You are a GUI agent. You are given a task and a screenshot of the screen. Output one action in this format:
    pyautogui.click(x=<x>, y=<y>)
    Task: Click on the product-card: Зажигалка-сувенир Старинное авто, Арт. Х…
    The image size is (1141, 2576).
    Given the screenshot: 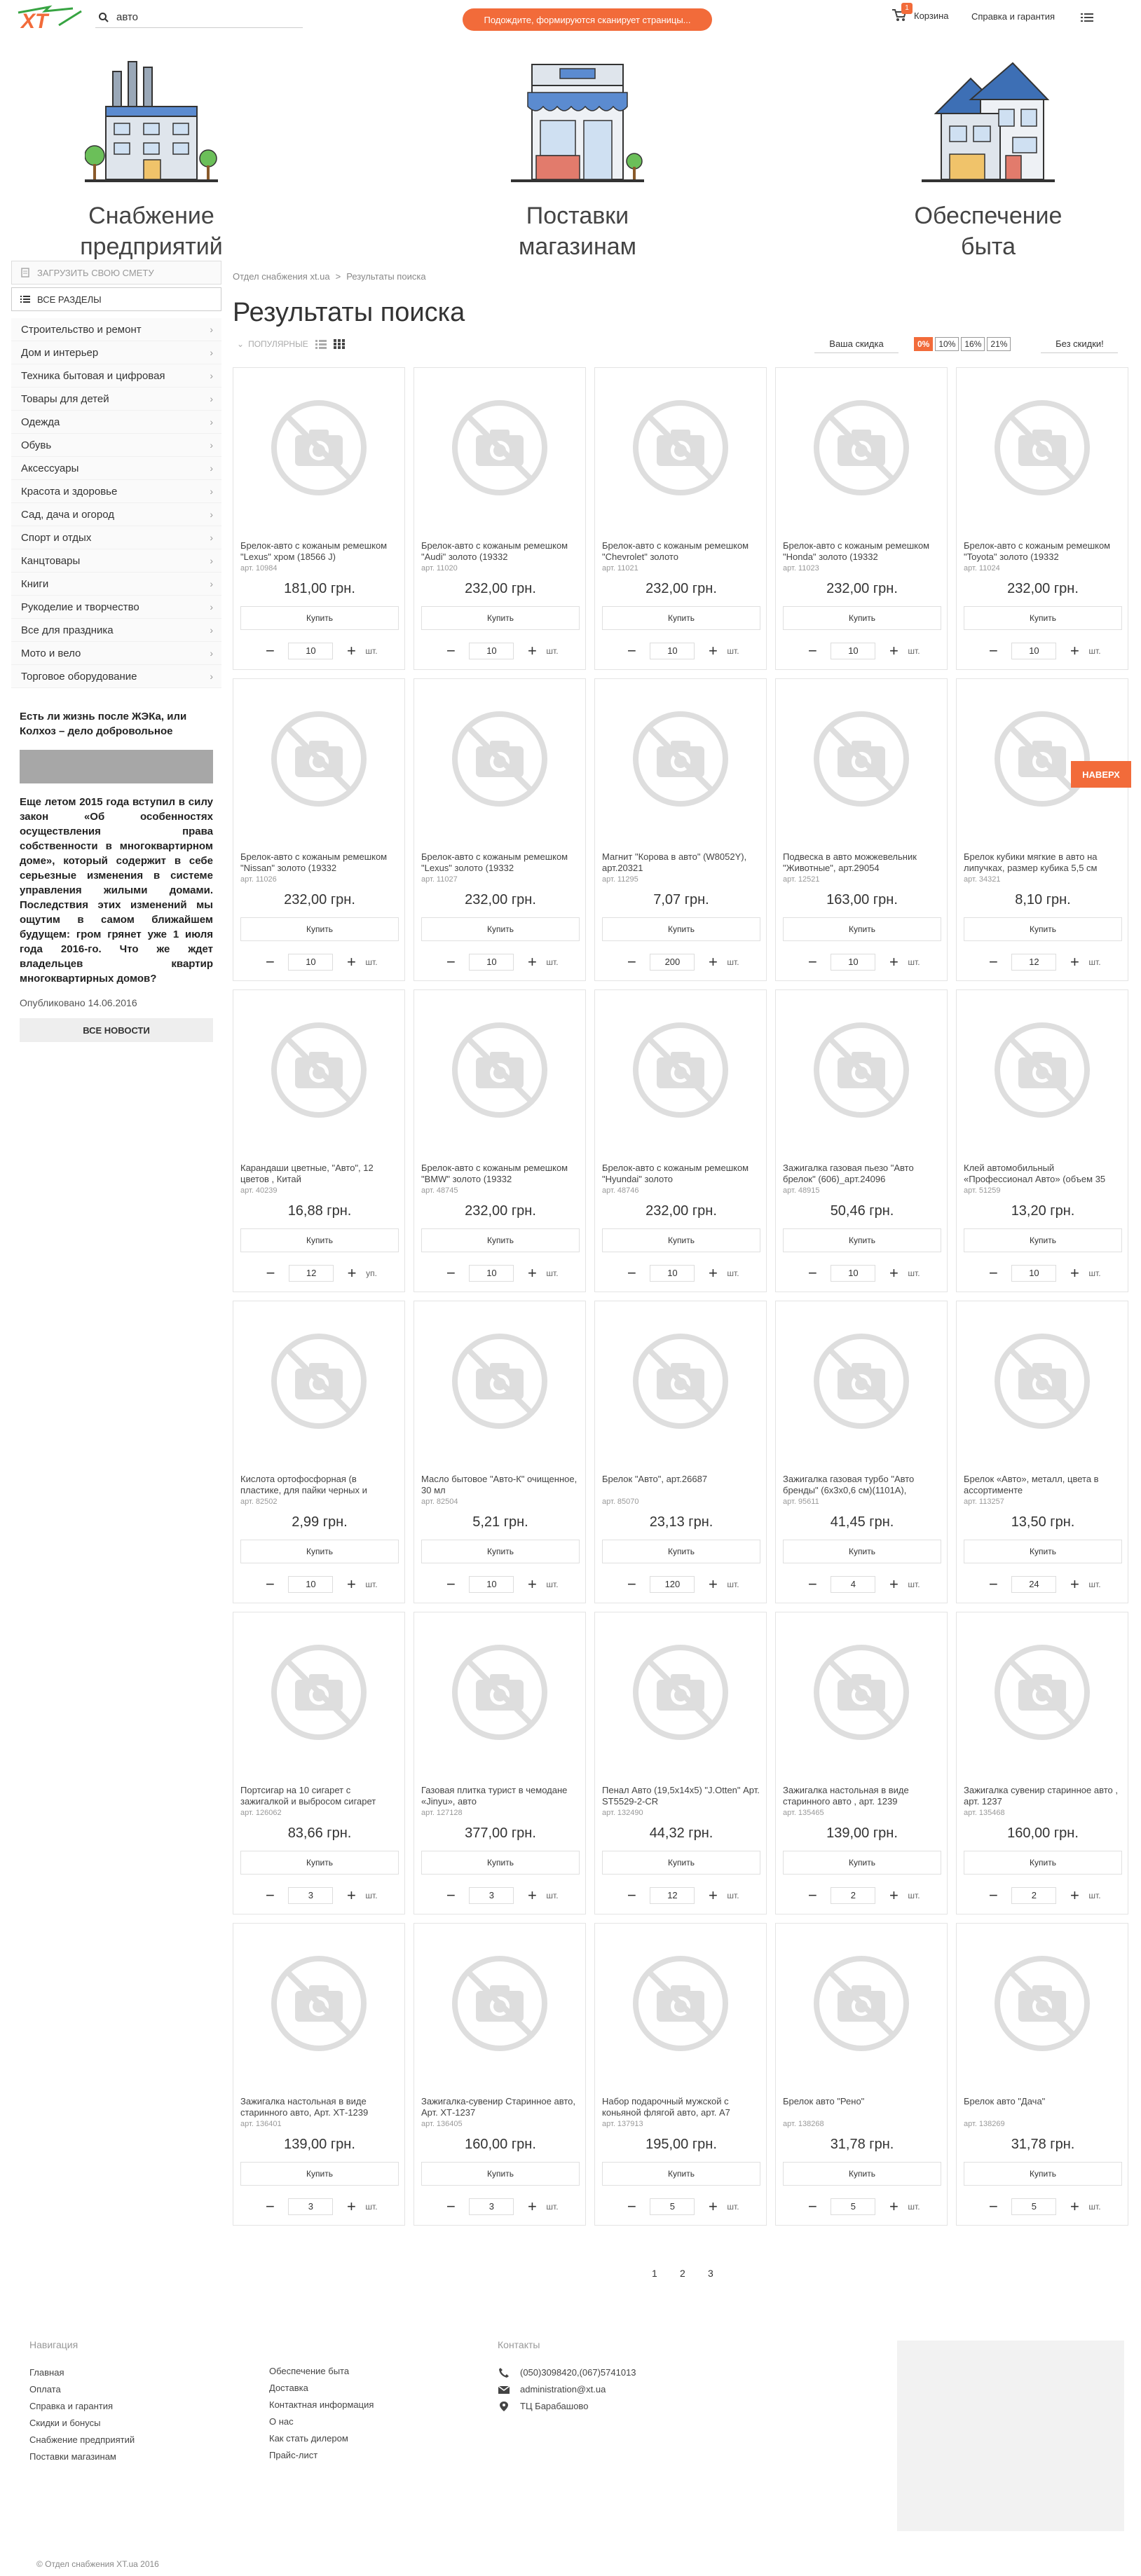 What is the action you would take?
    pyautogui.click(x=500, y=2074)
    